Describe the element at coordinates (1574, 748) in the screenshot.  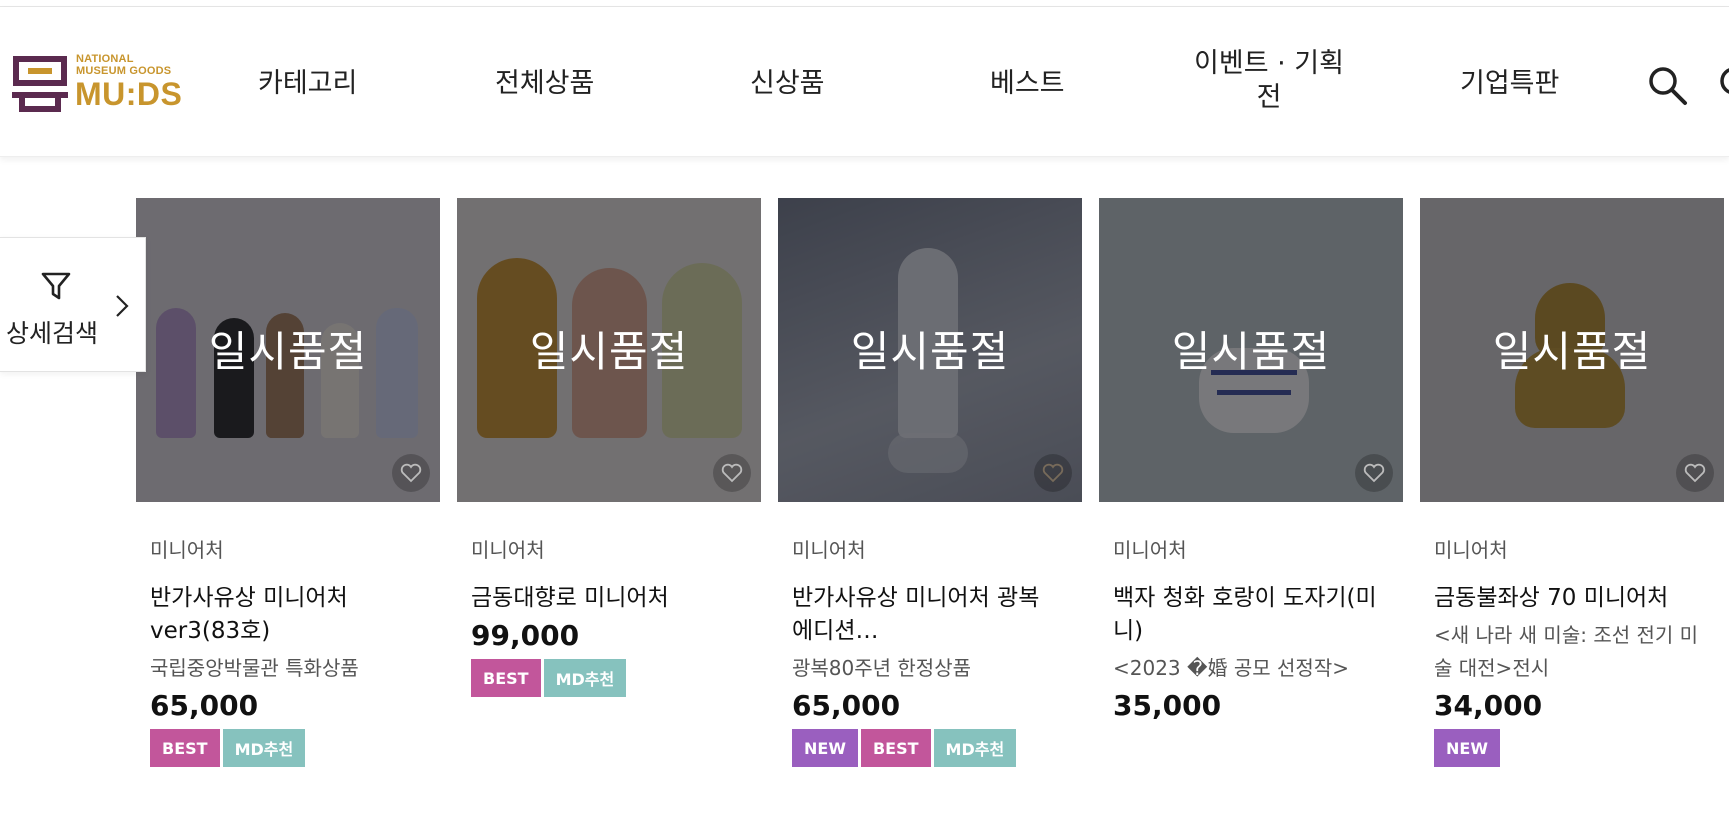
I see `badge-group: NEW` at that location.